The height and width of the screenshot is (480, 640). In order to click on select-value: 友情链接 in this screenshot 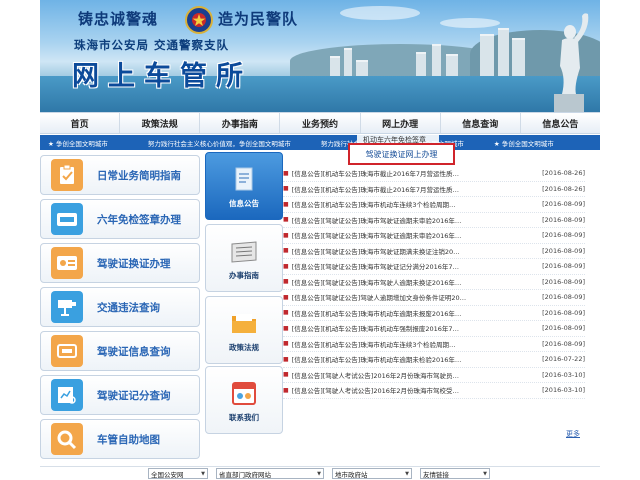, I will do `click(436, 474)`.